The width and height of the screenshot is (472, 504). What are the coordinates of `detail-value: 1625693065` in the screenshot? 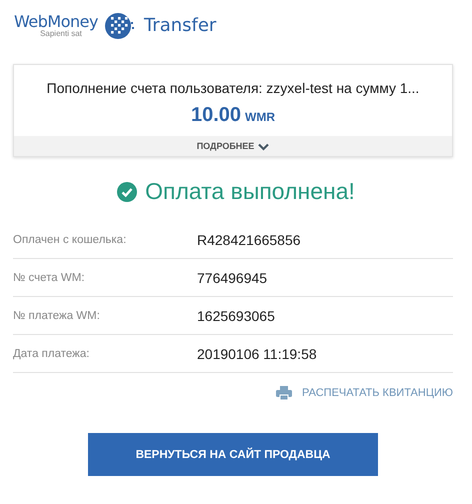 It's located at (236, 316).